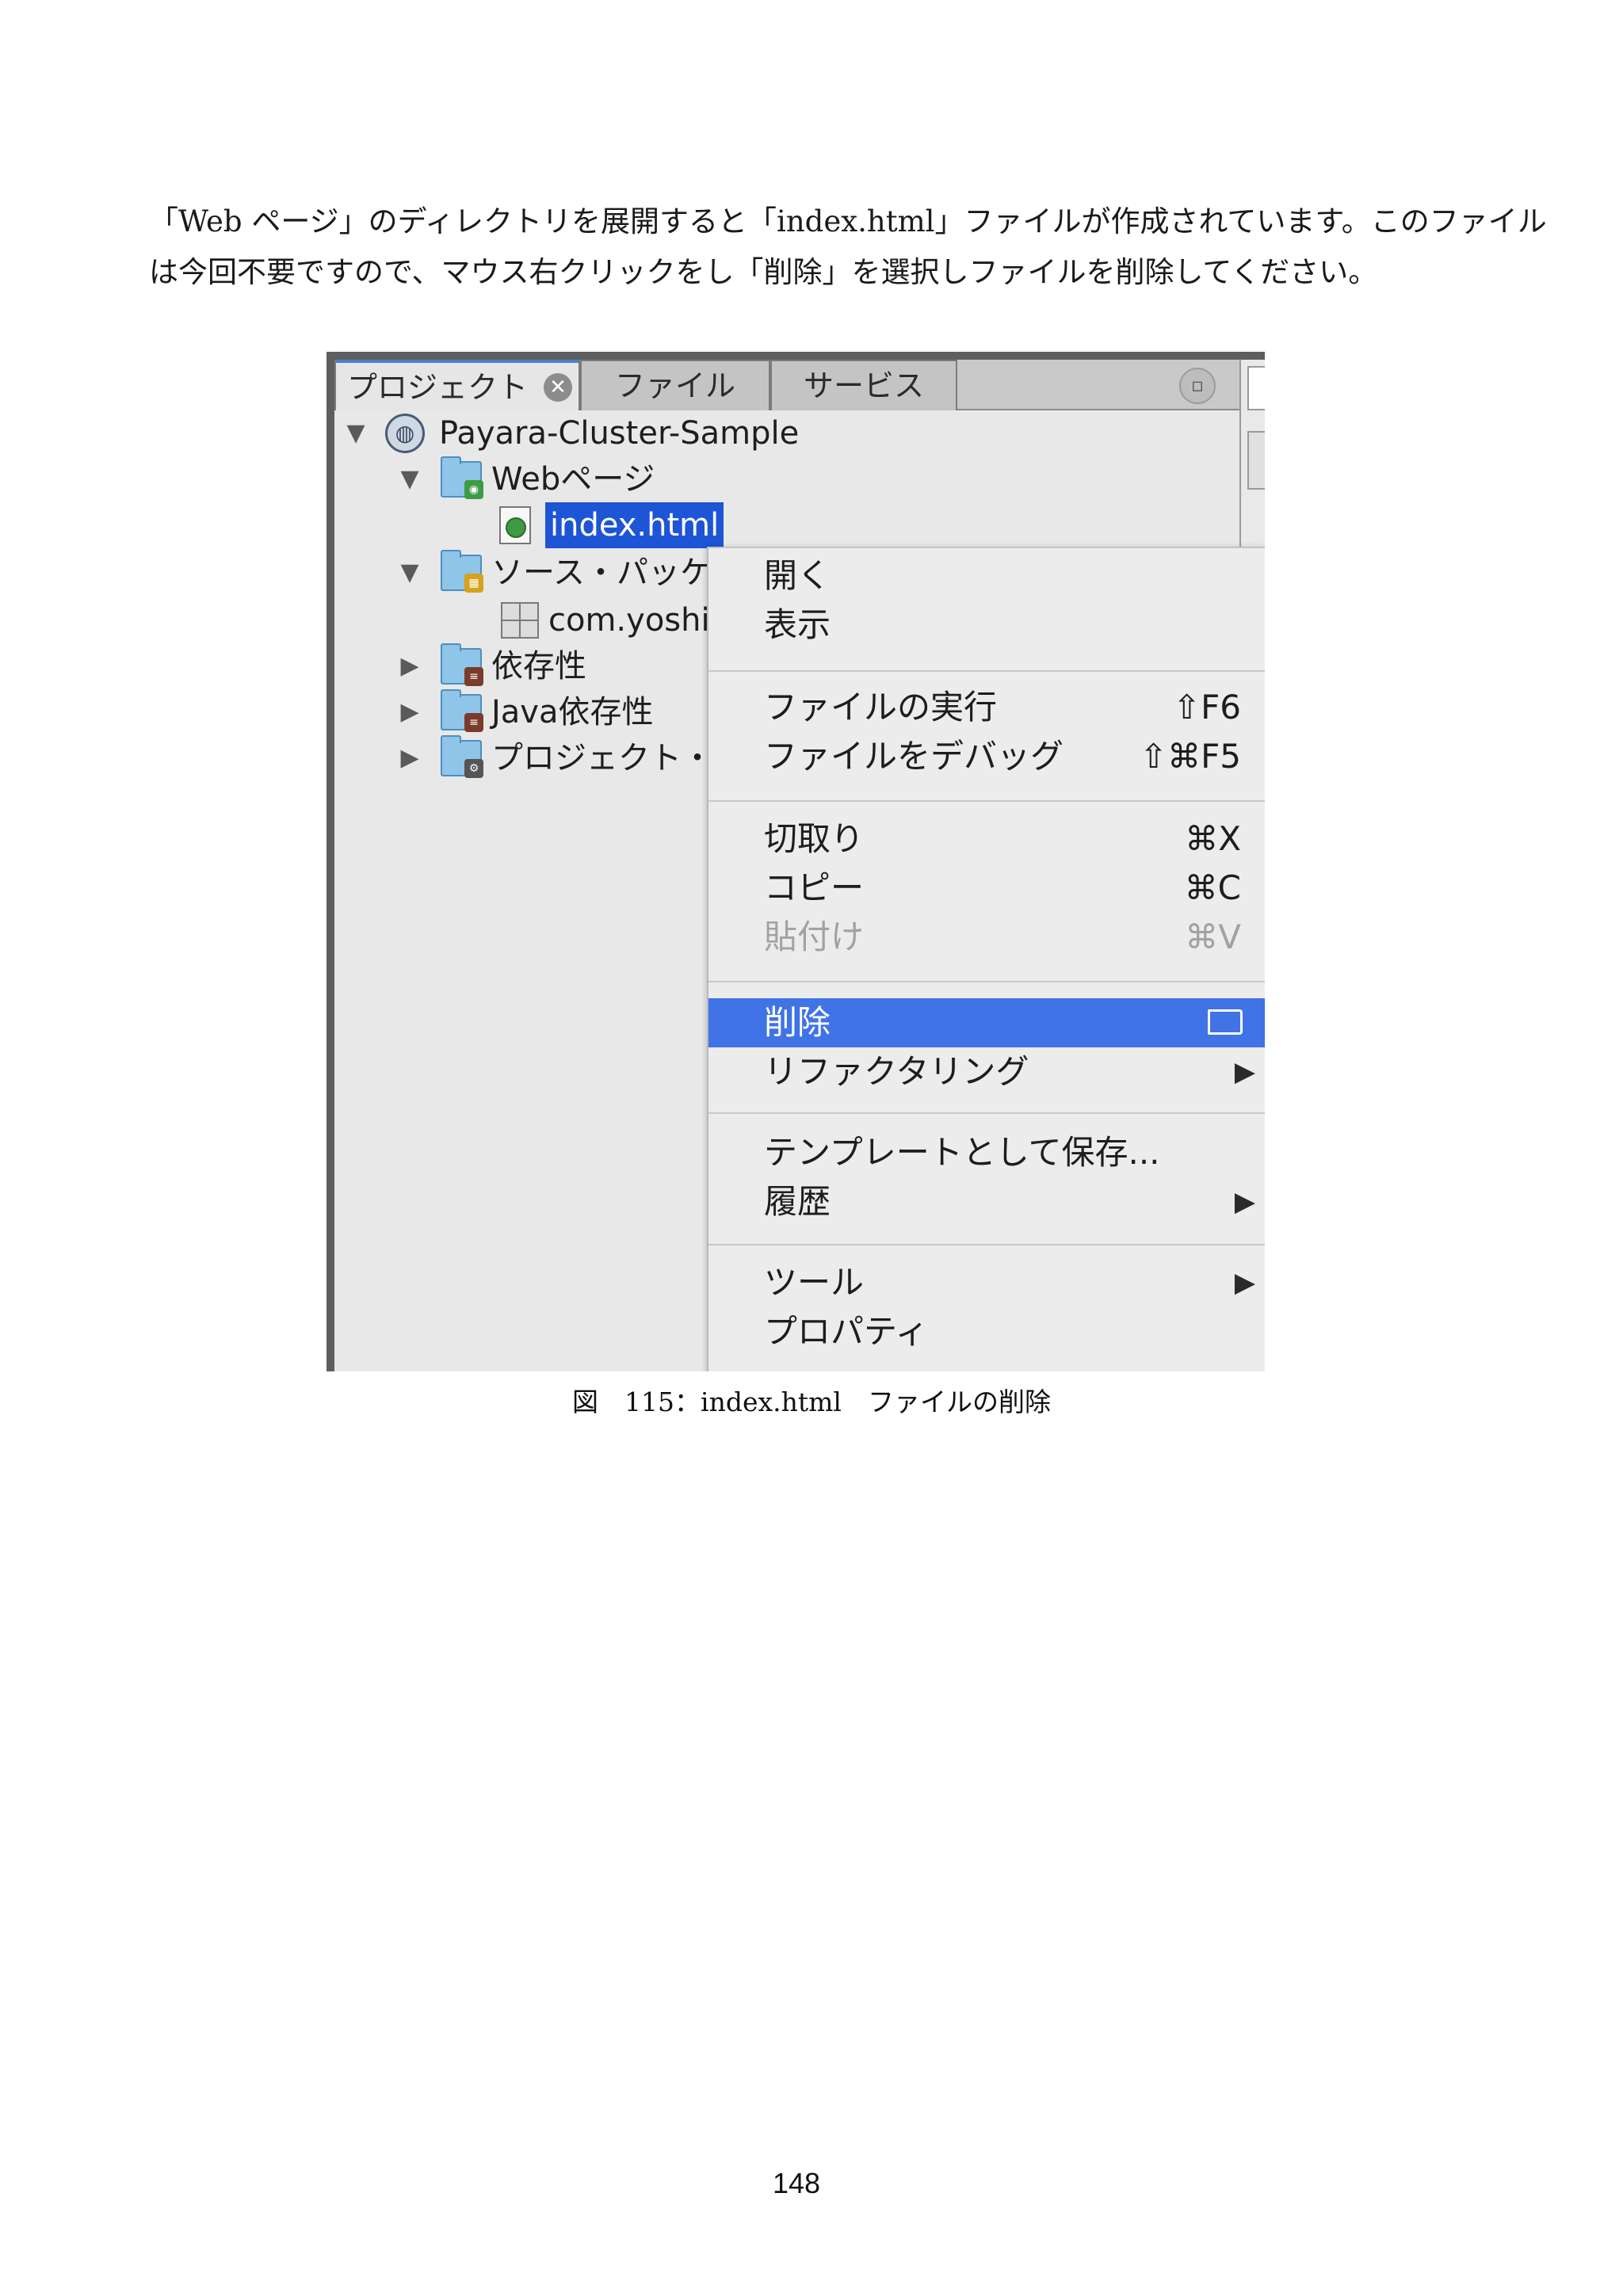 The image size is (1623, 2296). I want to click on menu-item-debug-file: ファイルをデバッグ ⇧⌘F5, so click(987, 756).